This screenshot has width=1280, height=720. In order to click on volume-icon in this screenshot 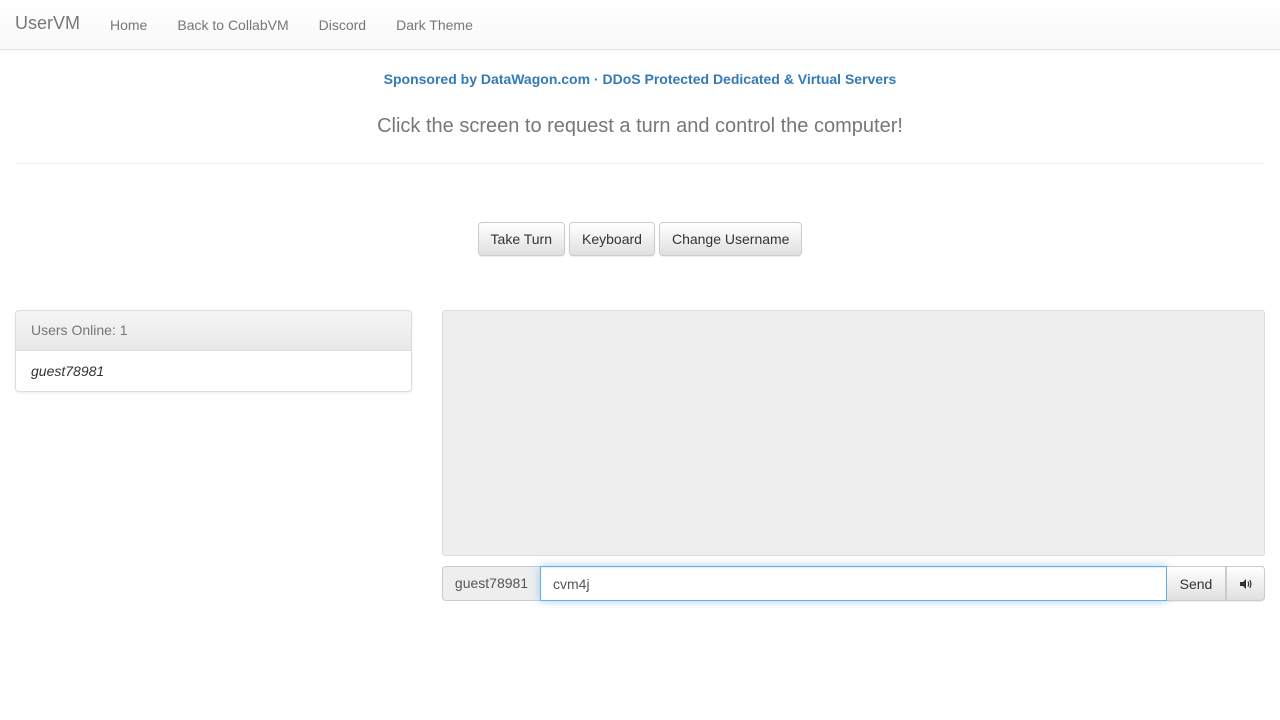, I will do `click(1245, 584)`.